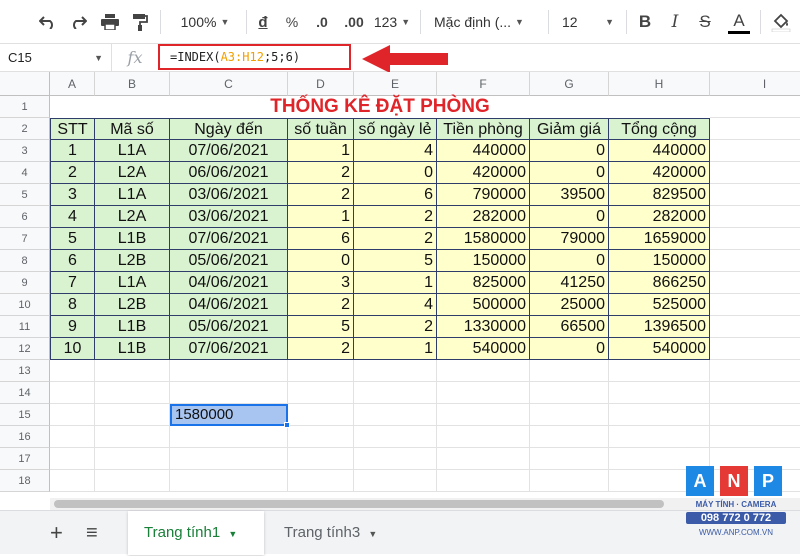  What do you see at coordinates (755, 84) in the screenshot?
I see `column-header-i: I` at bounding box center [755, 84].